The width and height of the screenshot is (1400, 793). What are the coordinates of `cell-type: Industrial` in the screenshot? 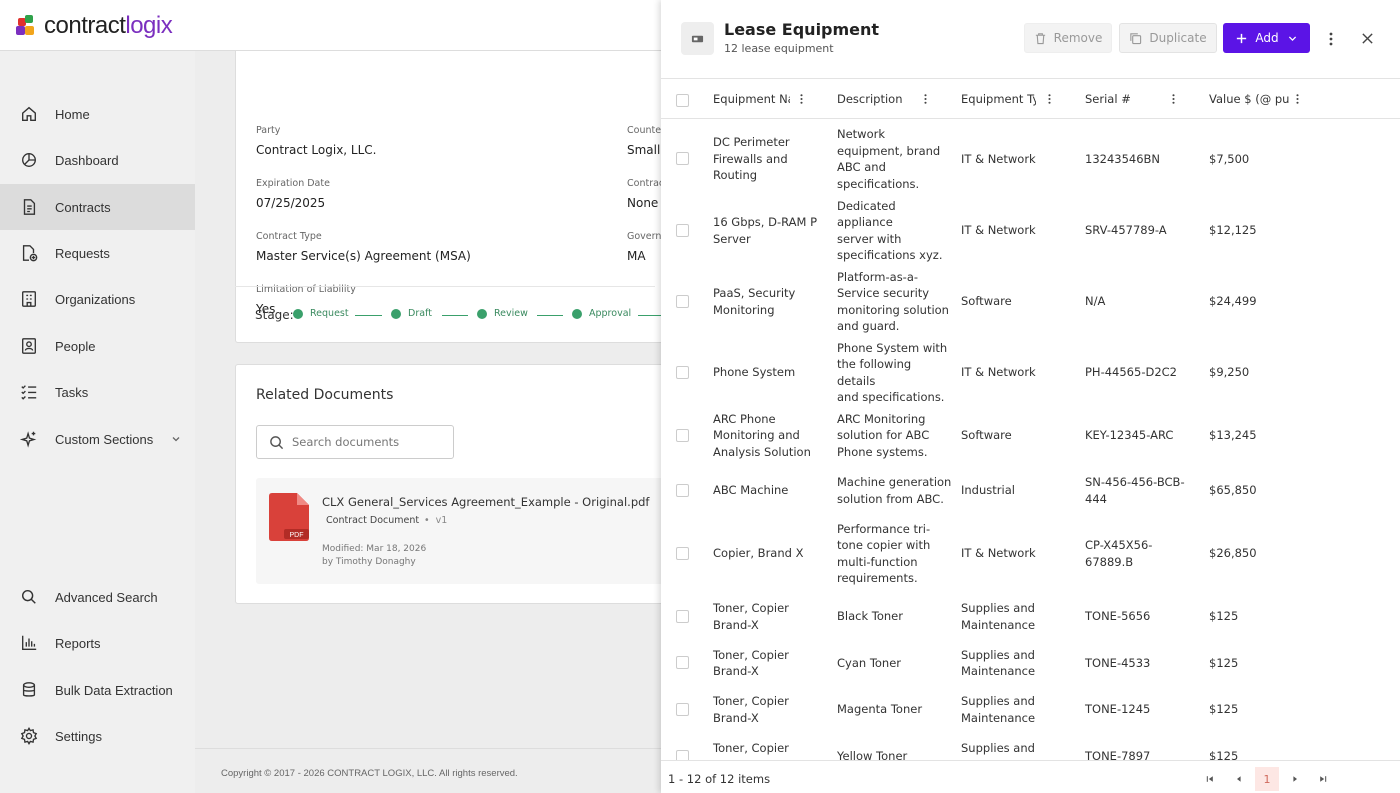 It's located at (988, 490).